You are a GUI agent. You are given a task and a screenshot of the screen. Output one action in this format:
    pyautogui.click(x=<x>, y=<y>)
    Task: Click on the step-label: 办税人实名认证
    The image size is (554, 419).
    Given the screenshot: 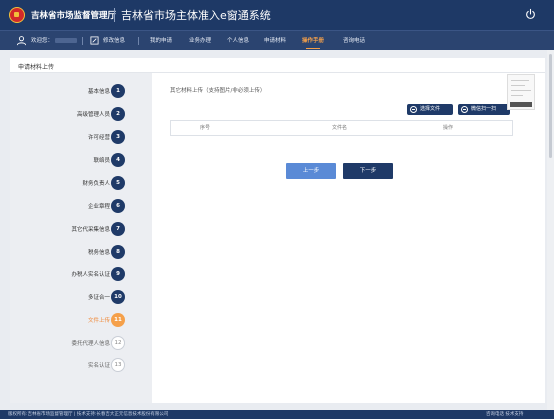 What is the action you would take?
    pyautogui.click(x=90, y=275)
    